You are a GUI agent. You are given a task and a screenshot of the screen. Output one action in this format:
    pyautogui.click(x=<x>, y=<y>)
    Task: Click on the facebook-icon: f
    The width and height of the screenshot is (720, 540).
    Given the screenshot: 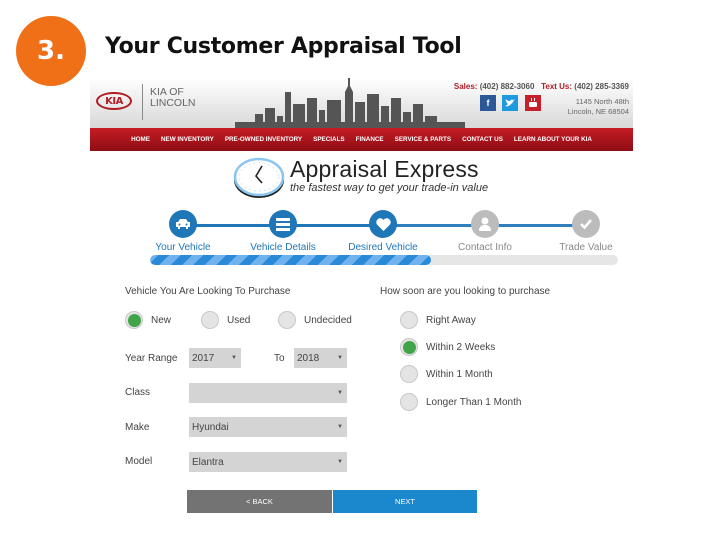 What is the action you would take?
    pyautogui.click(x=488, y=103)
    